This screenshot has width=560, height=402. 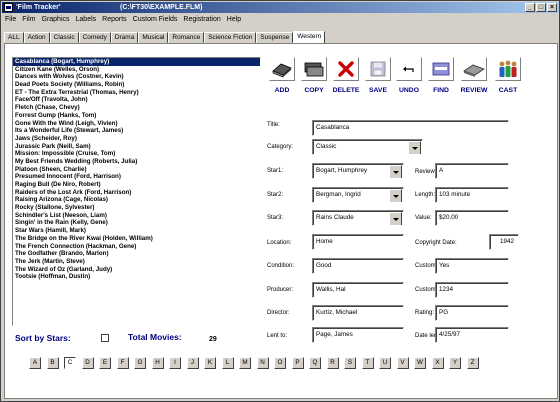 I want to click on letter-j-button: J, so click(x=192, y=363).